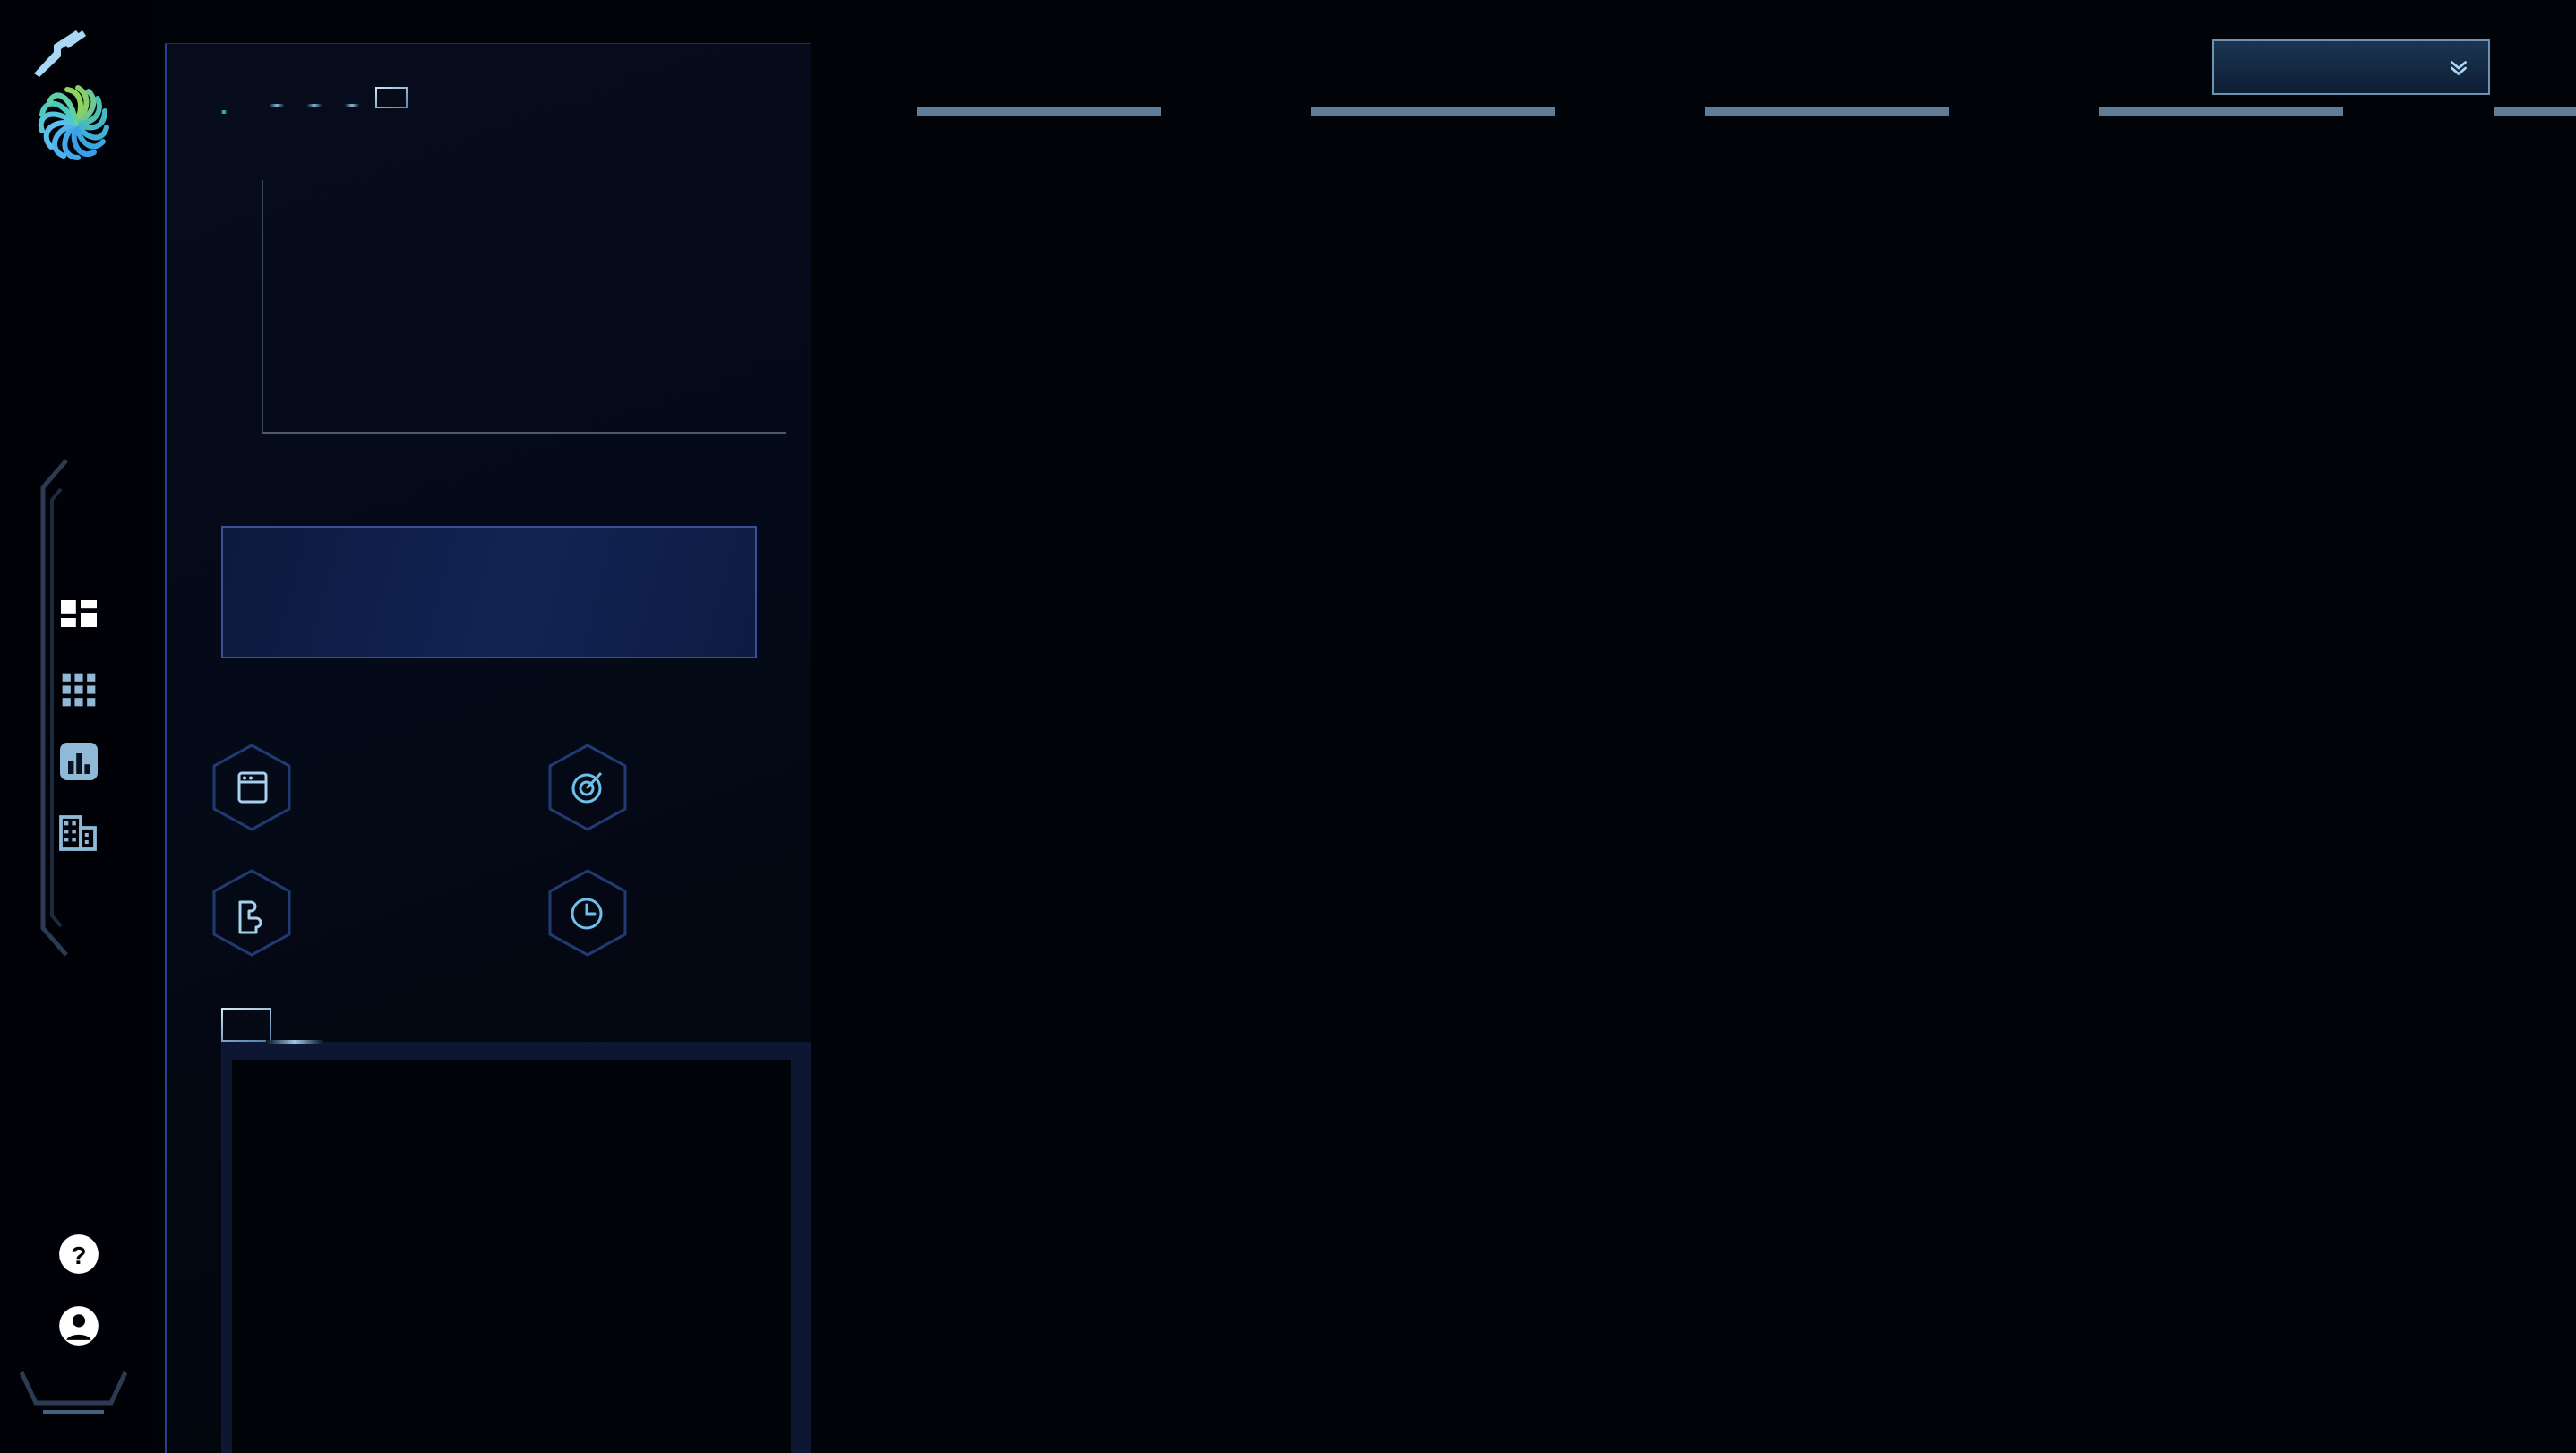 The image size is (2576, 1453). I want to click on findings-line-chart, so click(524, 307).